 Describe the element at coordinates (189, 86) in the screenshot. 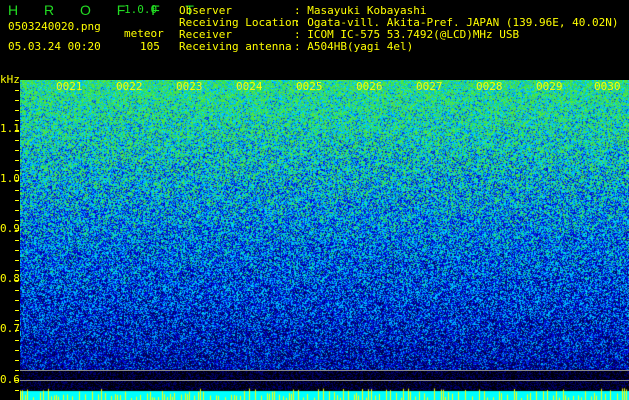

I see `x-tick-label: 0023` at that location.